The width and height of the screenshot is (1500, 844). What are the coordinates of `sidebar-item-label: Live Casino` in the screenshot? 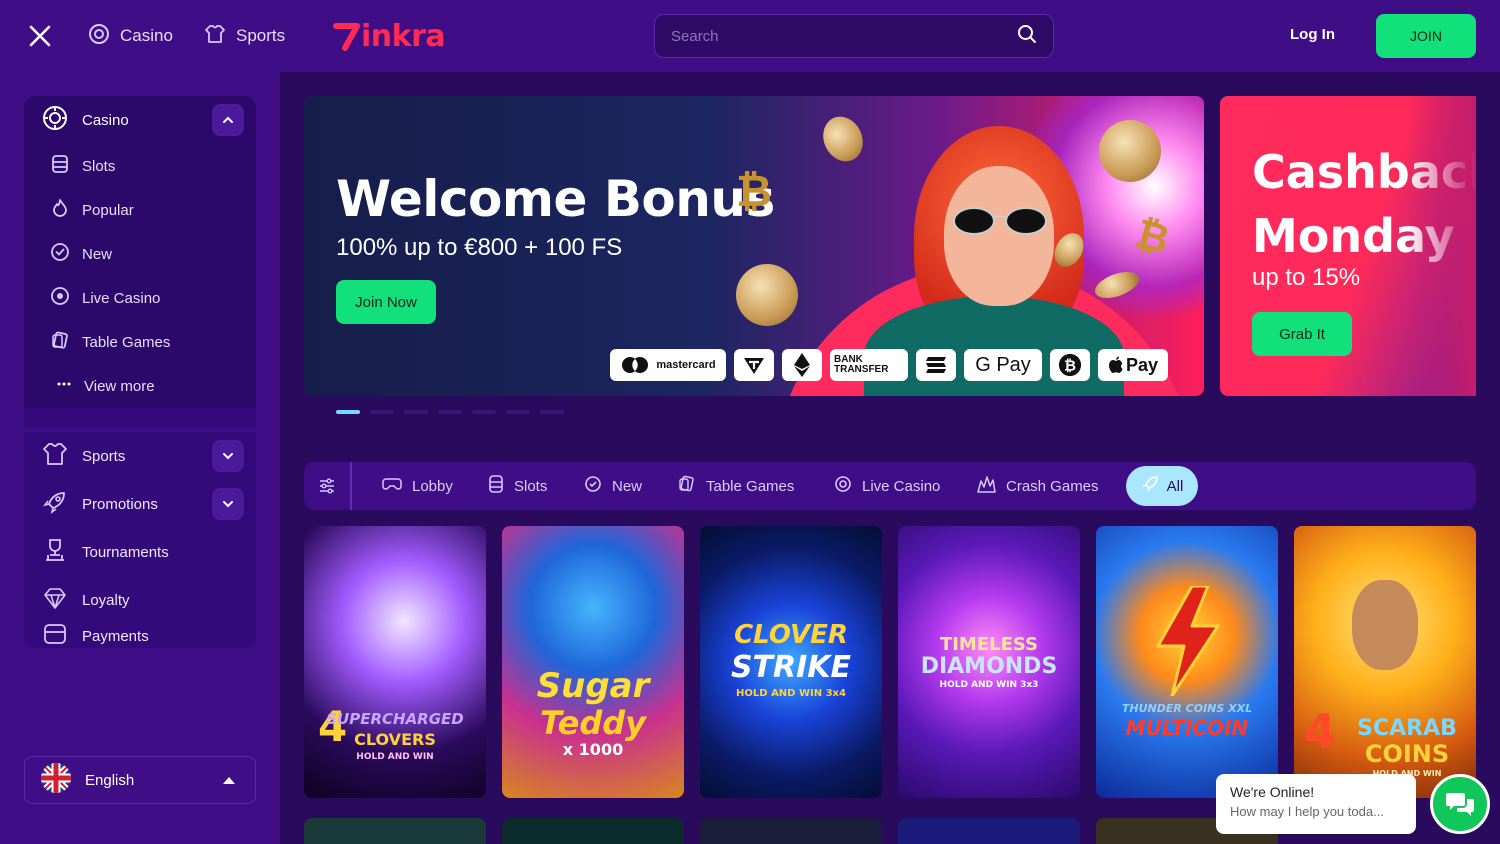 It's located at (121, 298).